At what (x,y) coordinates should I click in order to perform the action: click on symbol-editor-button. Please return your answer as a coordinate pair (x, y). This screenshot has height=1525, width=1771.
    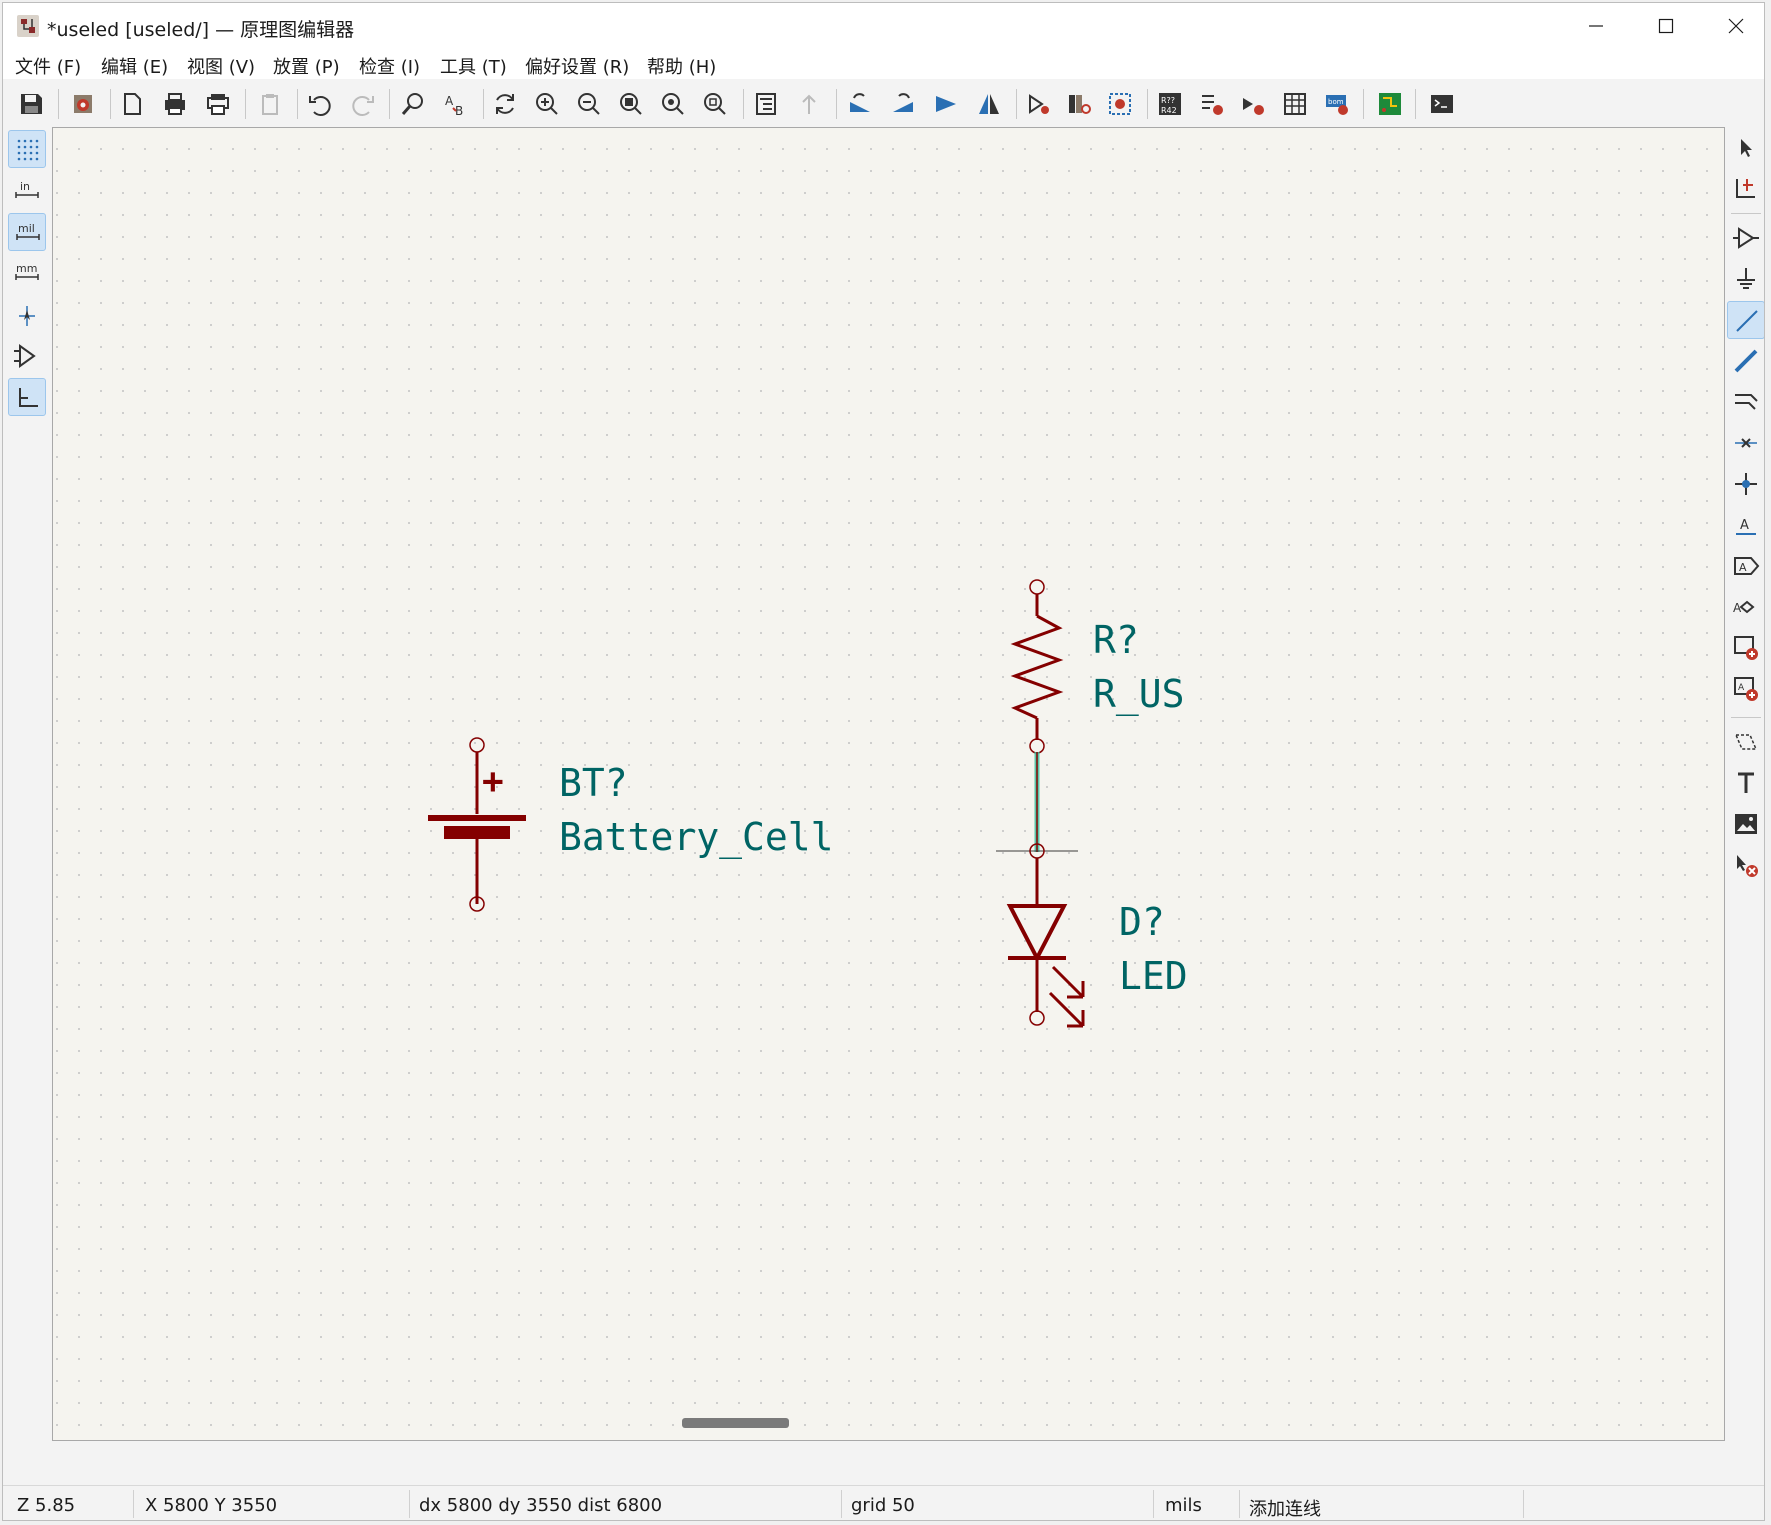
    Looking at the image, I should click on (1038, 104).